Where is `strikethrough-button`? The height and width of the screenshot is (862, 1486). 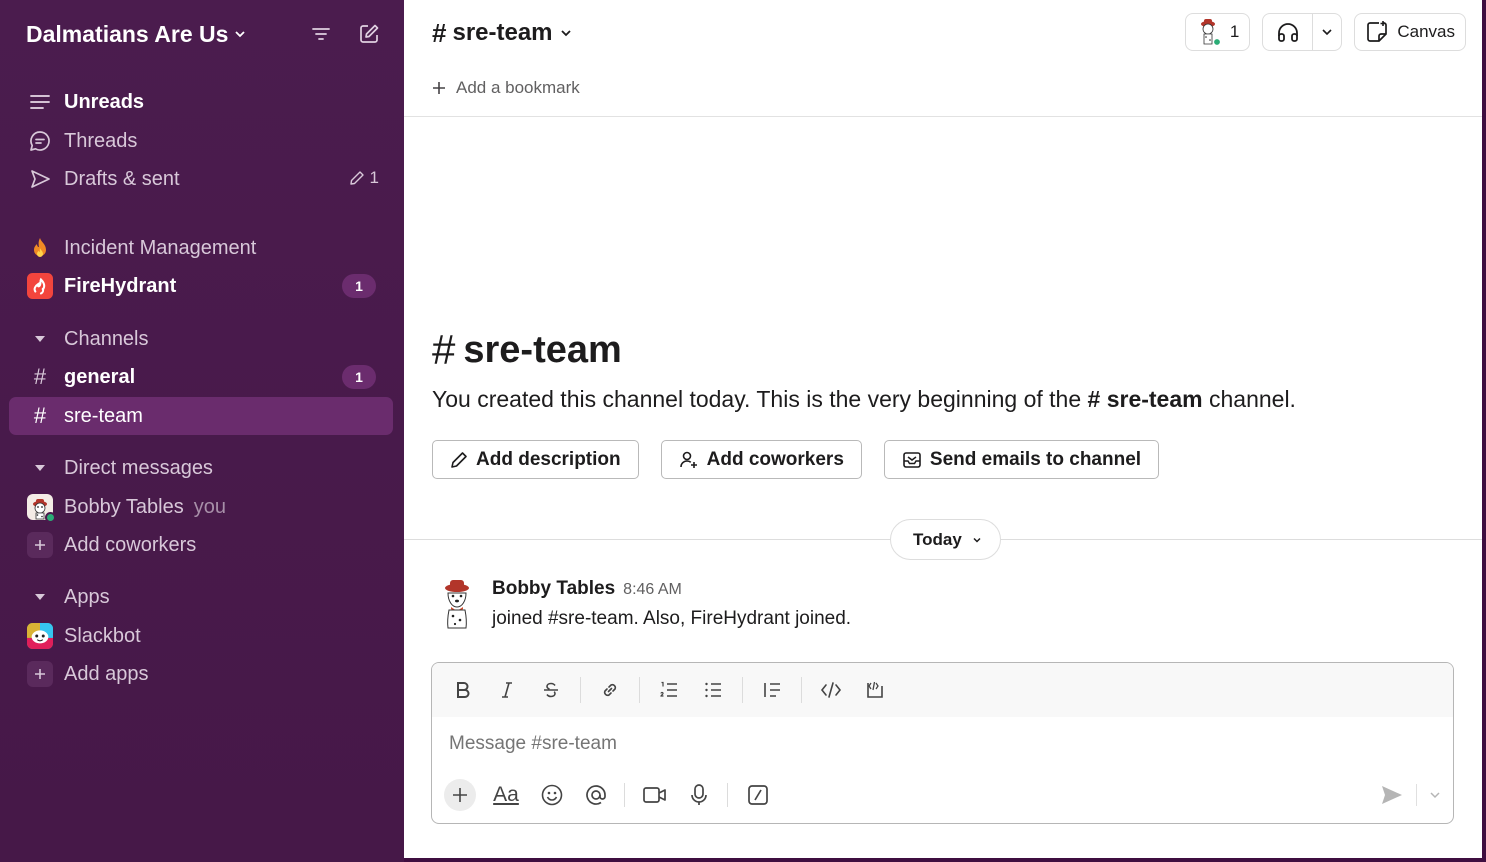 strikethrough-button is located at coordinates (551, 690).